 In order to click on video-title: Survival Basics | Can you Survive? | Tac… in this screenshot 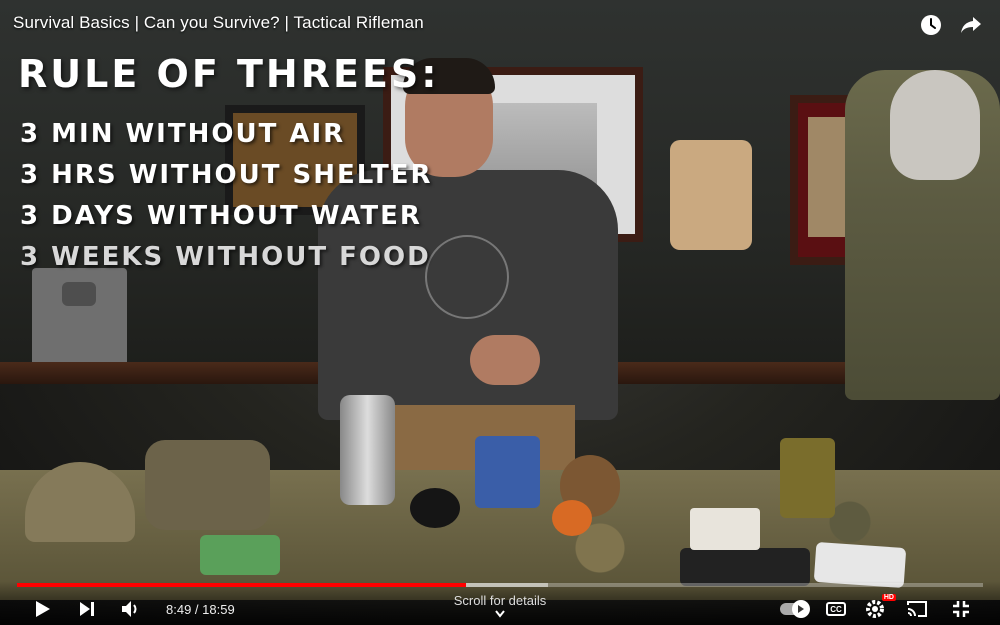, I will do `click(218, 23)`.